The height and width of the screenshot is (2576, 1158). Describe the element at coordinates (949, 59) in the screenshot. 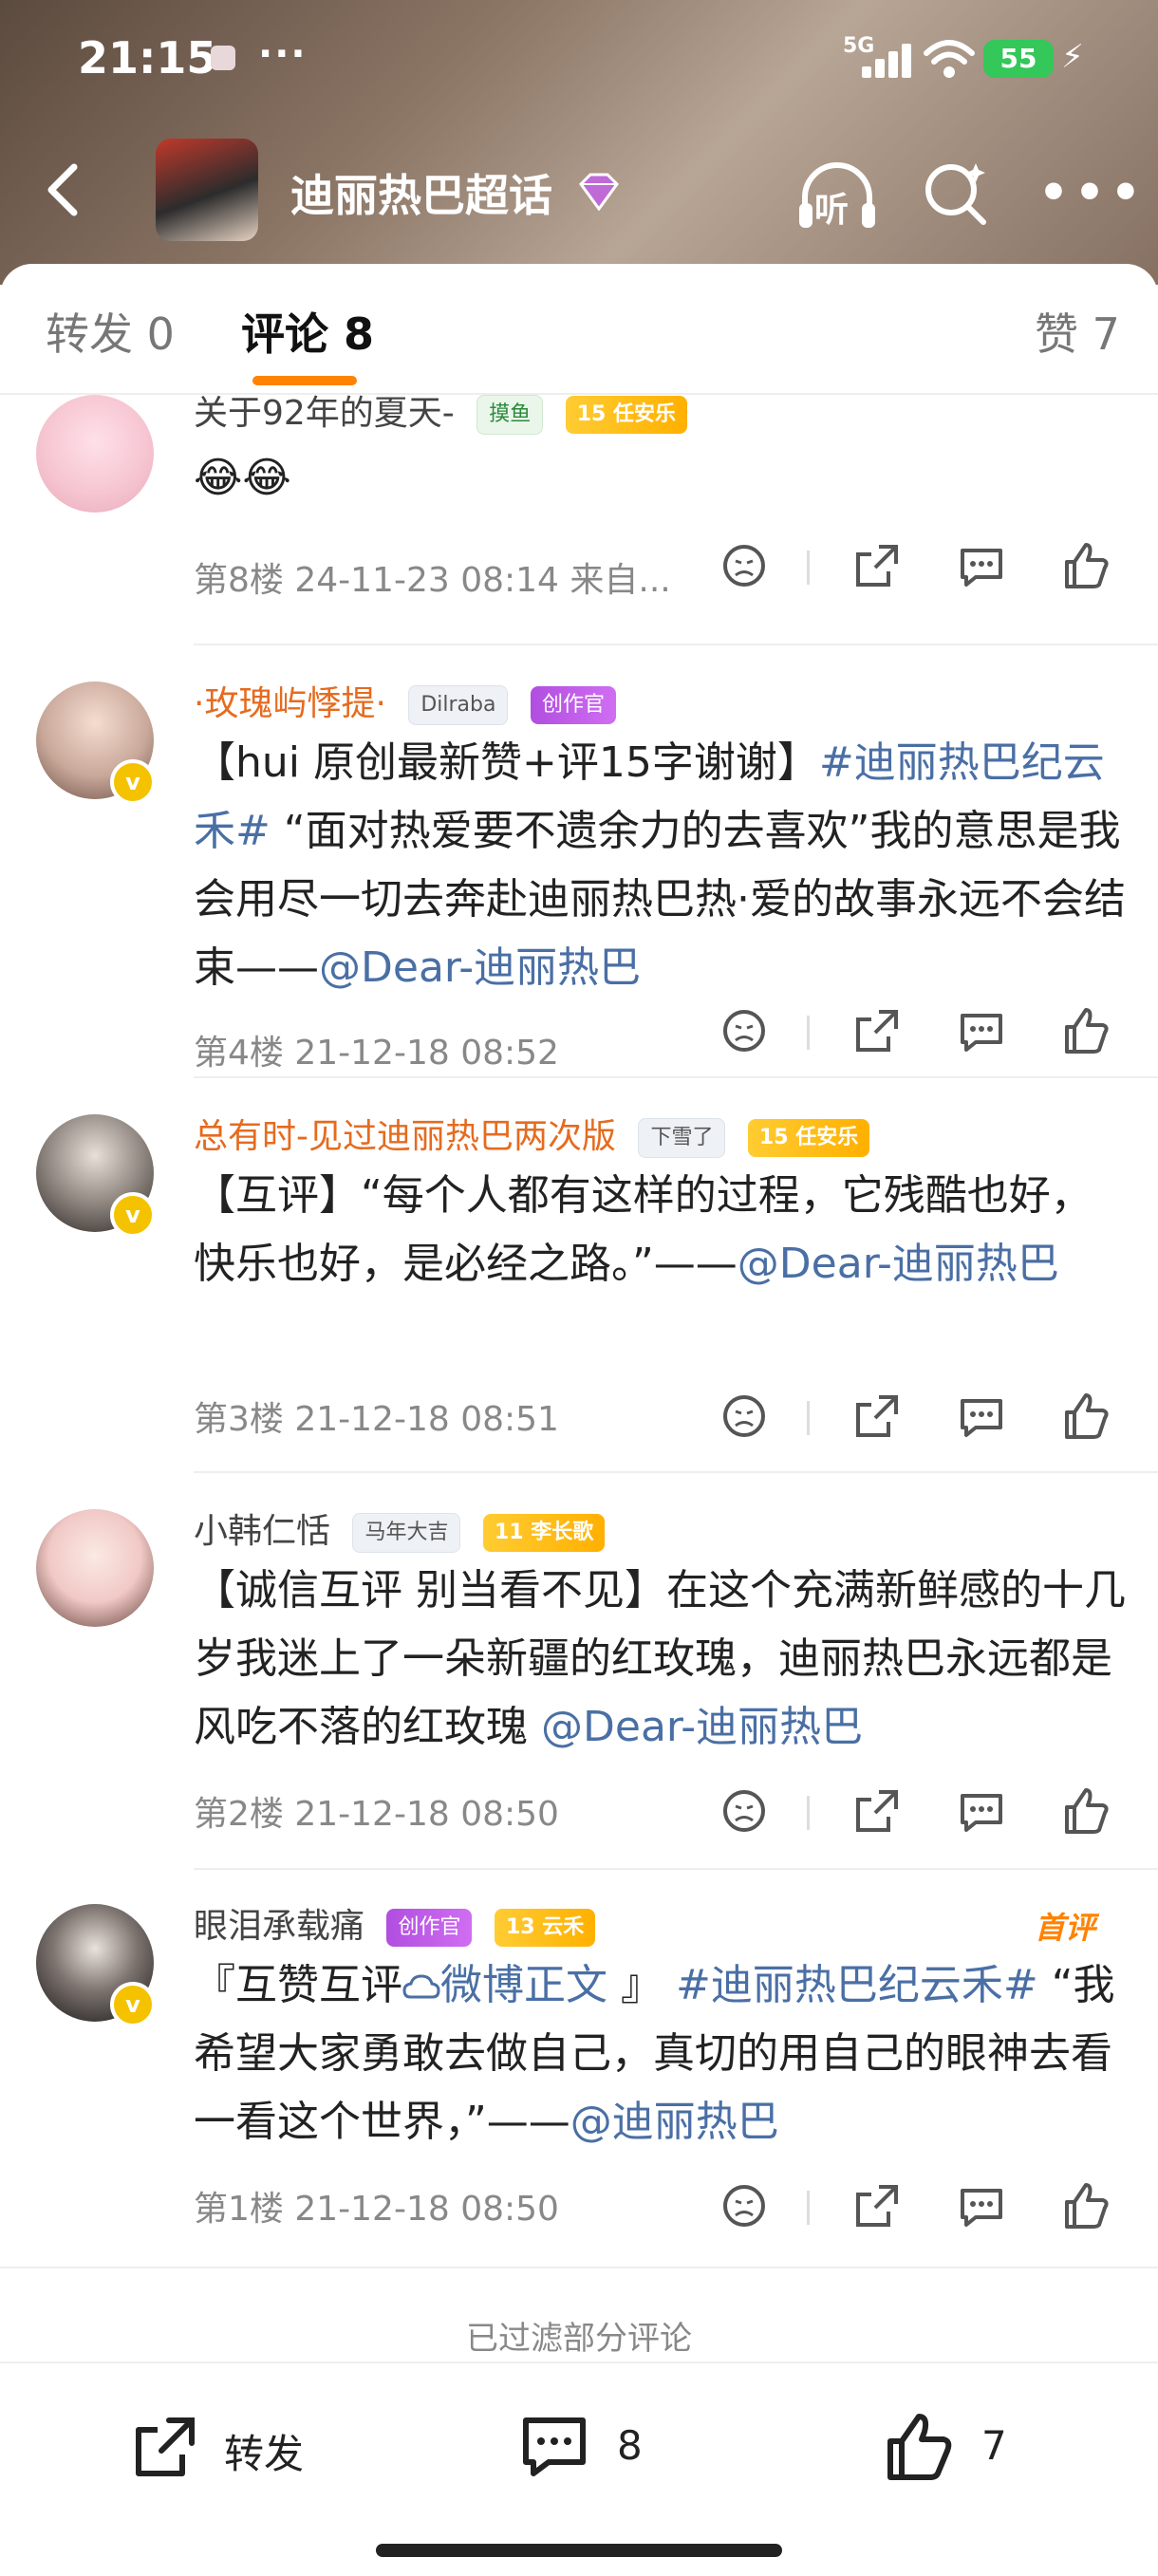

I see `wifi-icon` at that location.